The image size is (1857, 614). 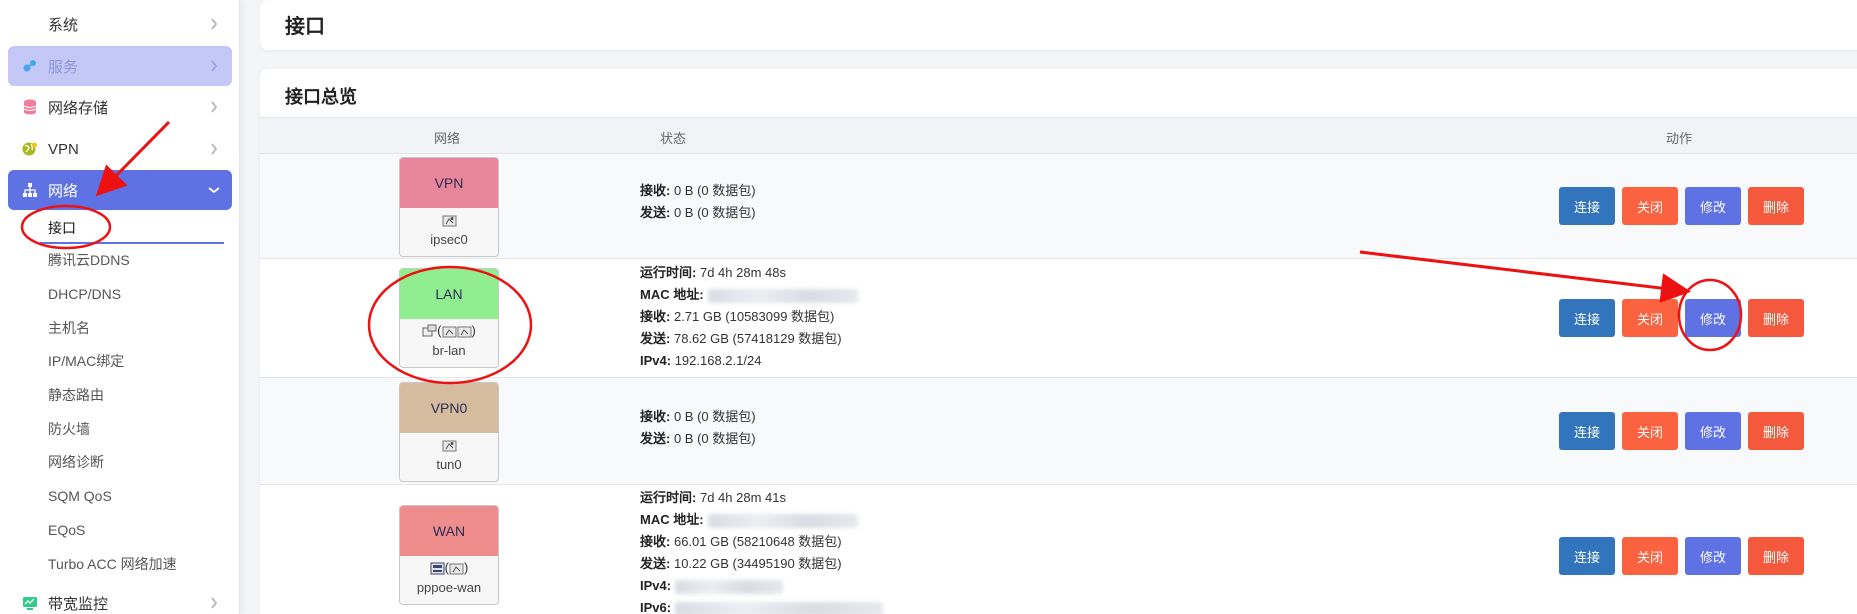 I want to click on table-header: 网络 状态 动作, so click(x=1058, y=135).